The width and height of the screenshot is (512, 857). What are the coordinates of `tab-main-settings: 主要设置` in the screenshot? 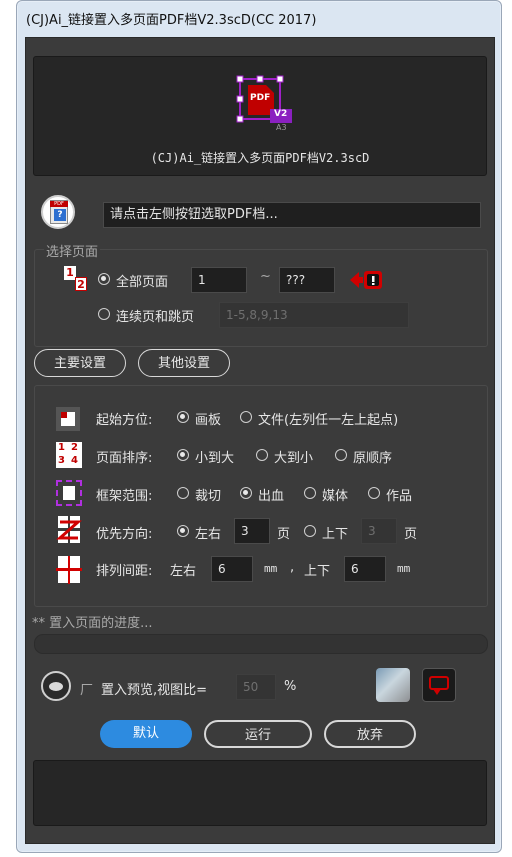 It's located at (80, 363).